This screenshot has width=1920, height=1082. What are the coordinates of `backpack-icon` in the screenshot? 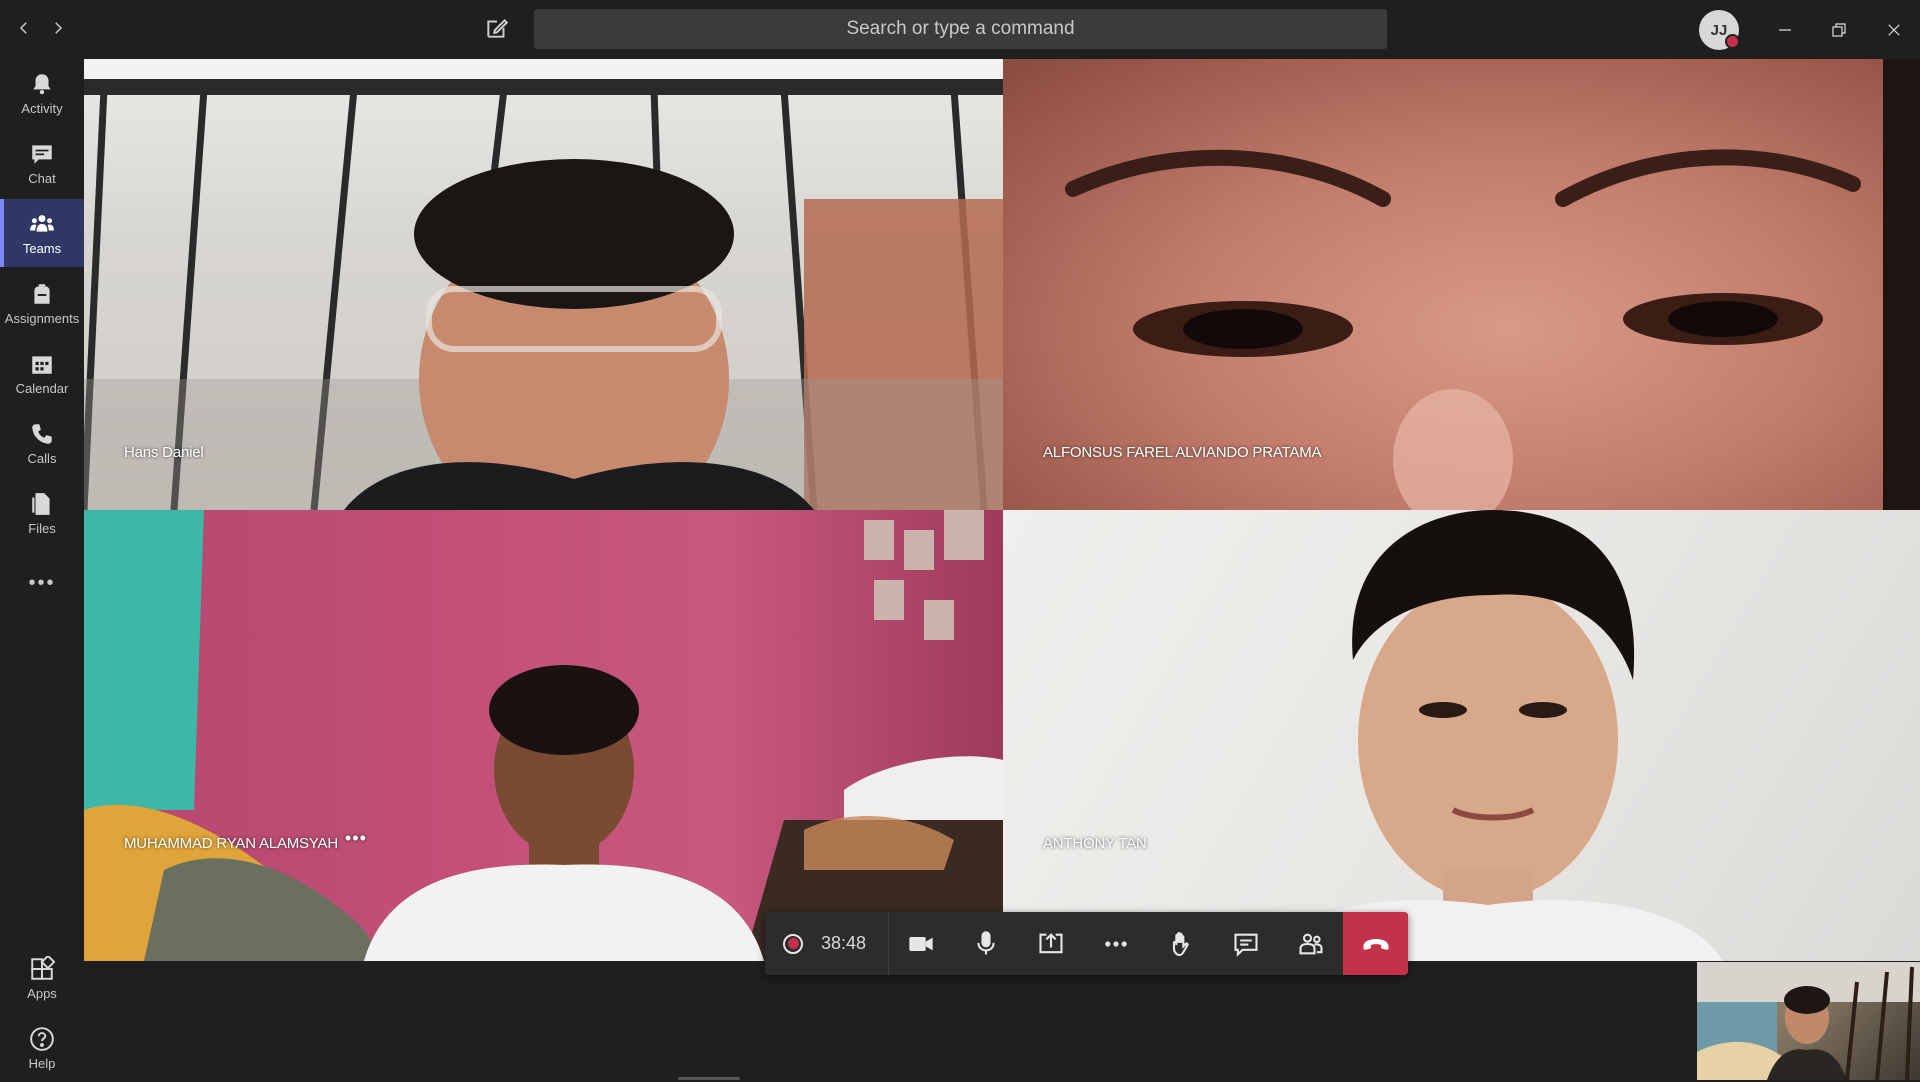 It's located at (42, 293).